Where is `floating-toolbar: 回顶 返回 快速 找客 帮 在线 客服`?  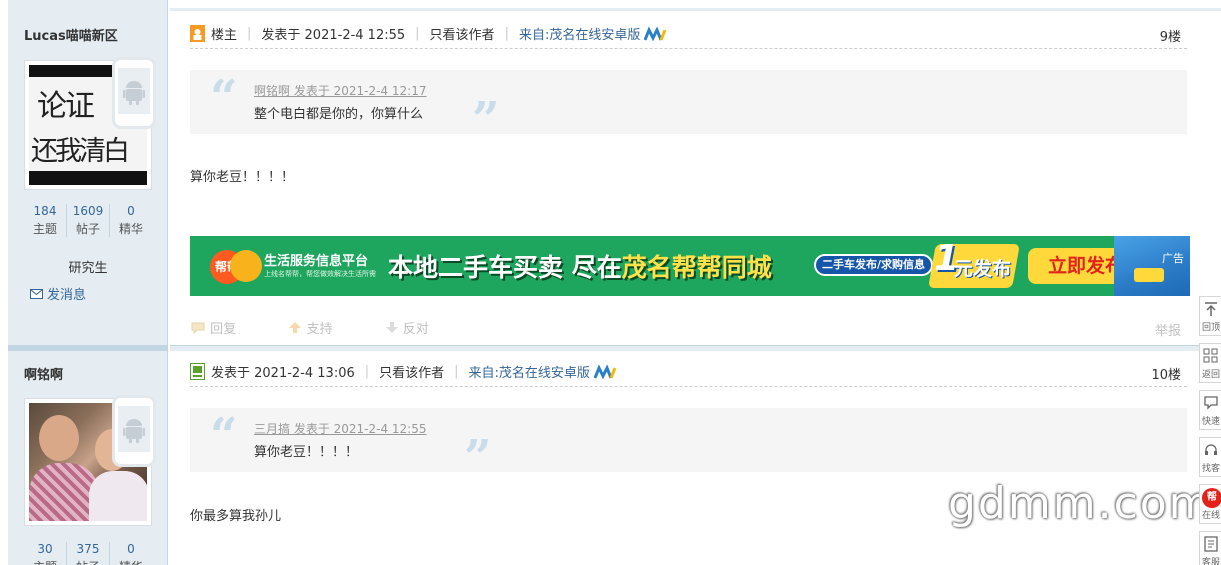
floating-toolbar: 回顶 返回 快速 找客 帮 在线 客服 is located at coordinates (1210, 430).